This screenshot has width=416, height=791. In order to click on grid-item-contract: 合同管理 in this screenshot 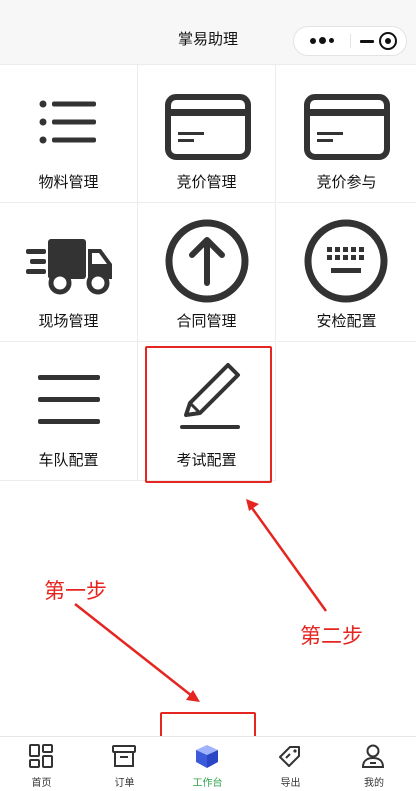, I will do `click(207, 272)`.